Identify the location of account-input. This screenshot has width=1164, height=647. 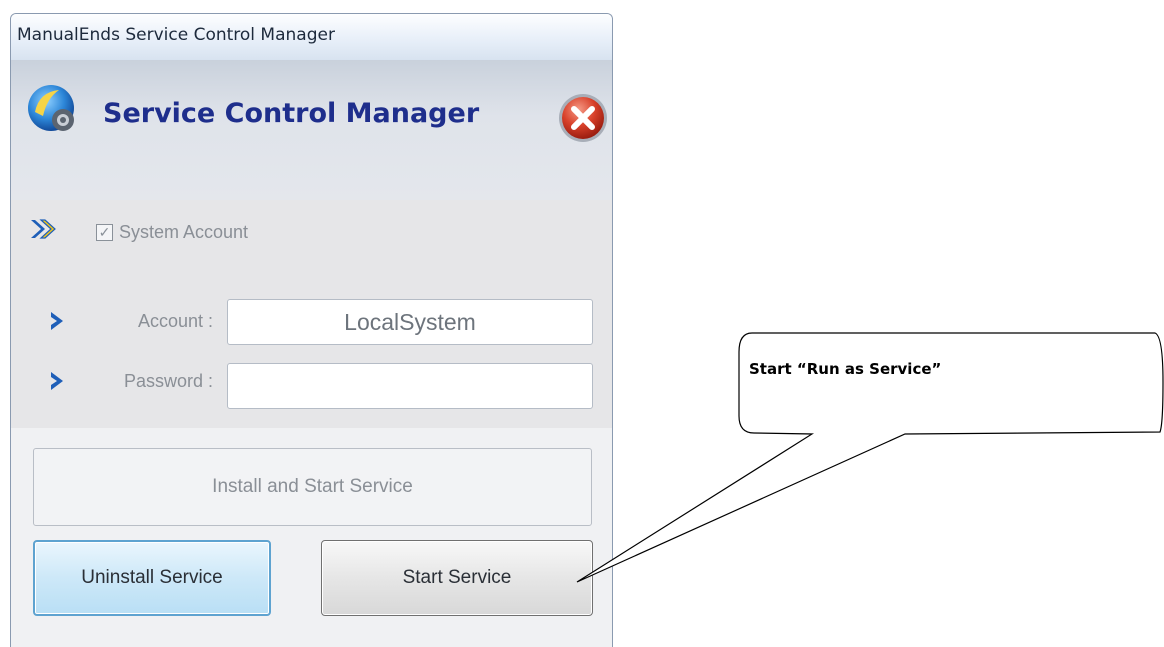
(410, 322).